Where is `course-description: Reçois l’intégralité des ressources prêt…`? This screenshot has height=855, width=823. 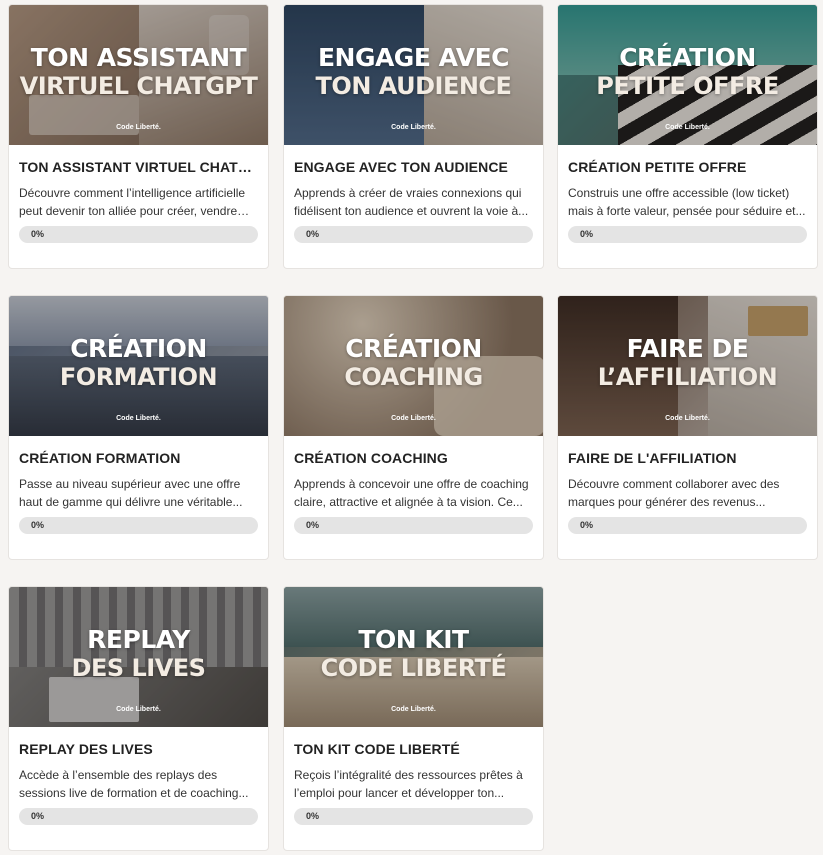
course-description: Reçois l’intégralité des ressources prêt… is located at coordinates (408, 784).